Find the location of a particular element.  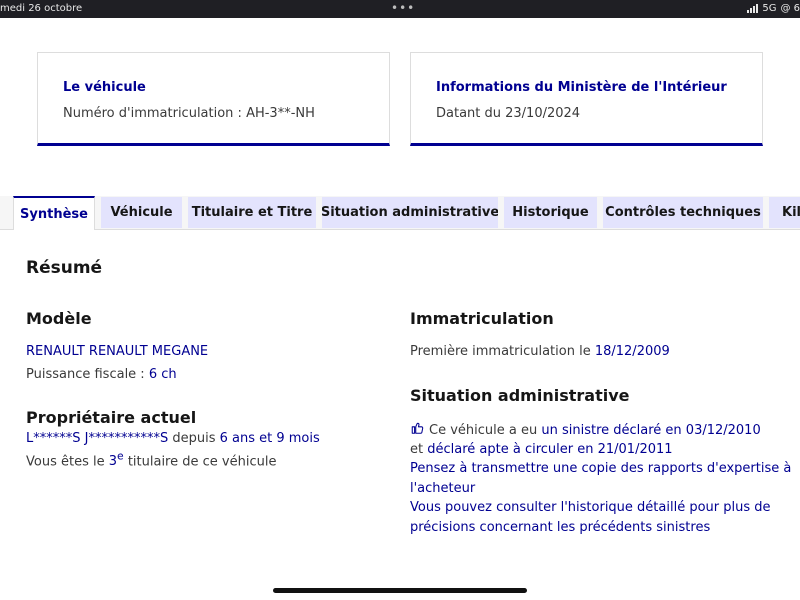

vehicle-card-title: Le véhicule is located at coordinates (104, 87).